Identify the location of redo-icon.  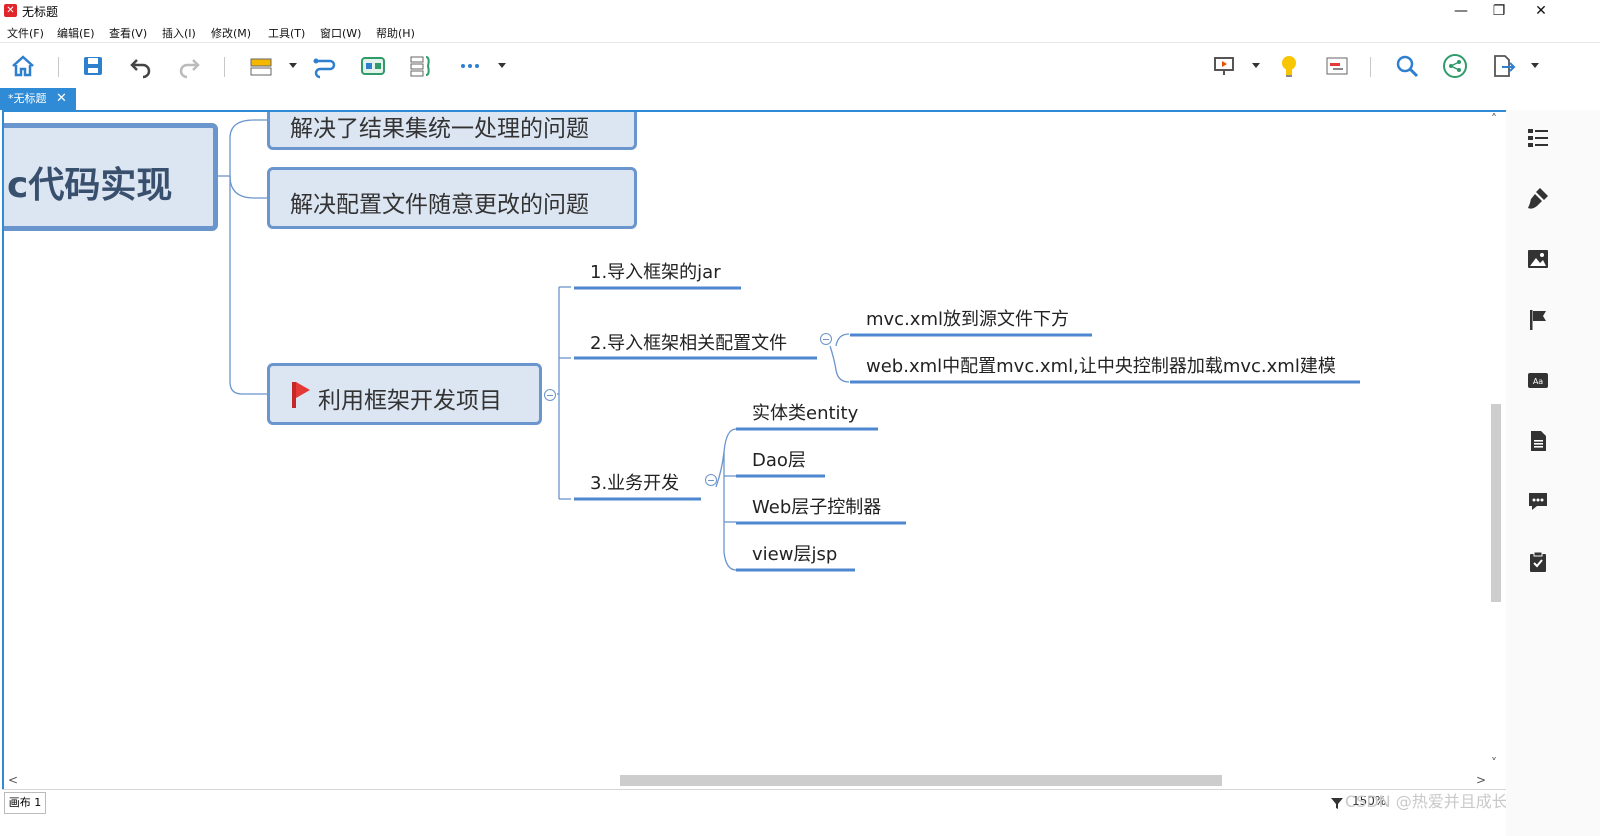
(189, 66).